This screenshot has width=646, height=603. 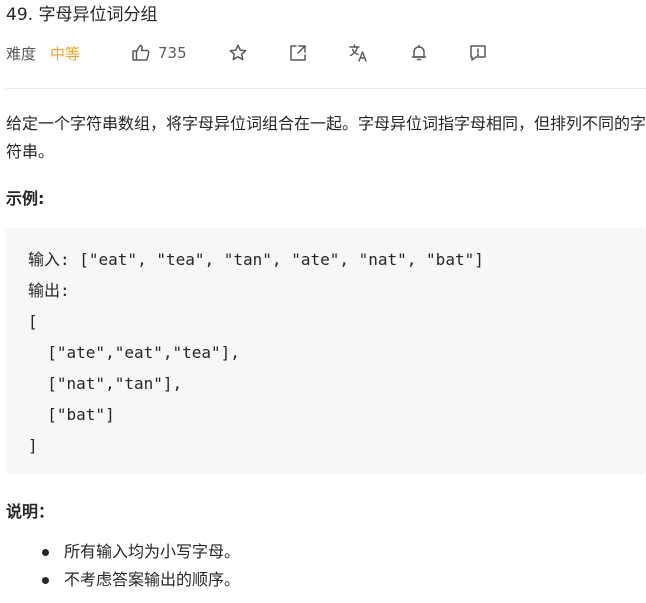 What do you see at coordinates (82, 15) in the screenshot?
I see `problem-title: 49. 字母异位词分组` at bounding box center [82, 15].